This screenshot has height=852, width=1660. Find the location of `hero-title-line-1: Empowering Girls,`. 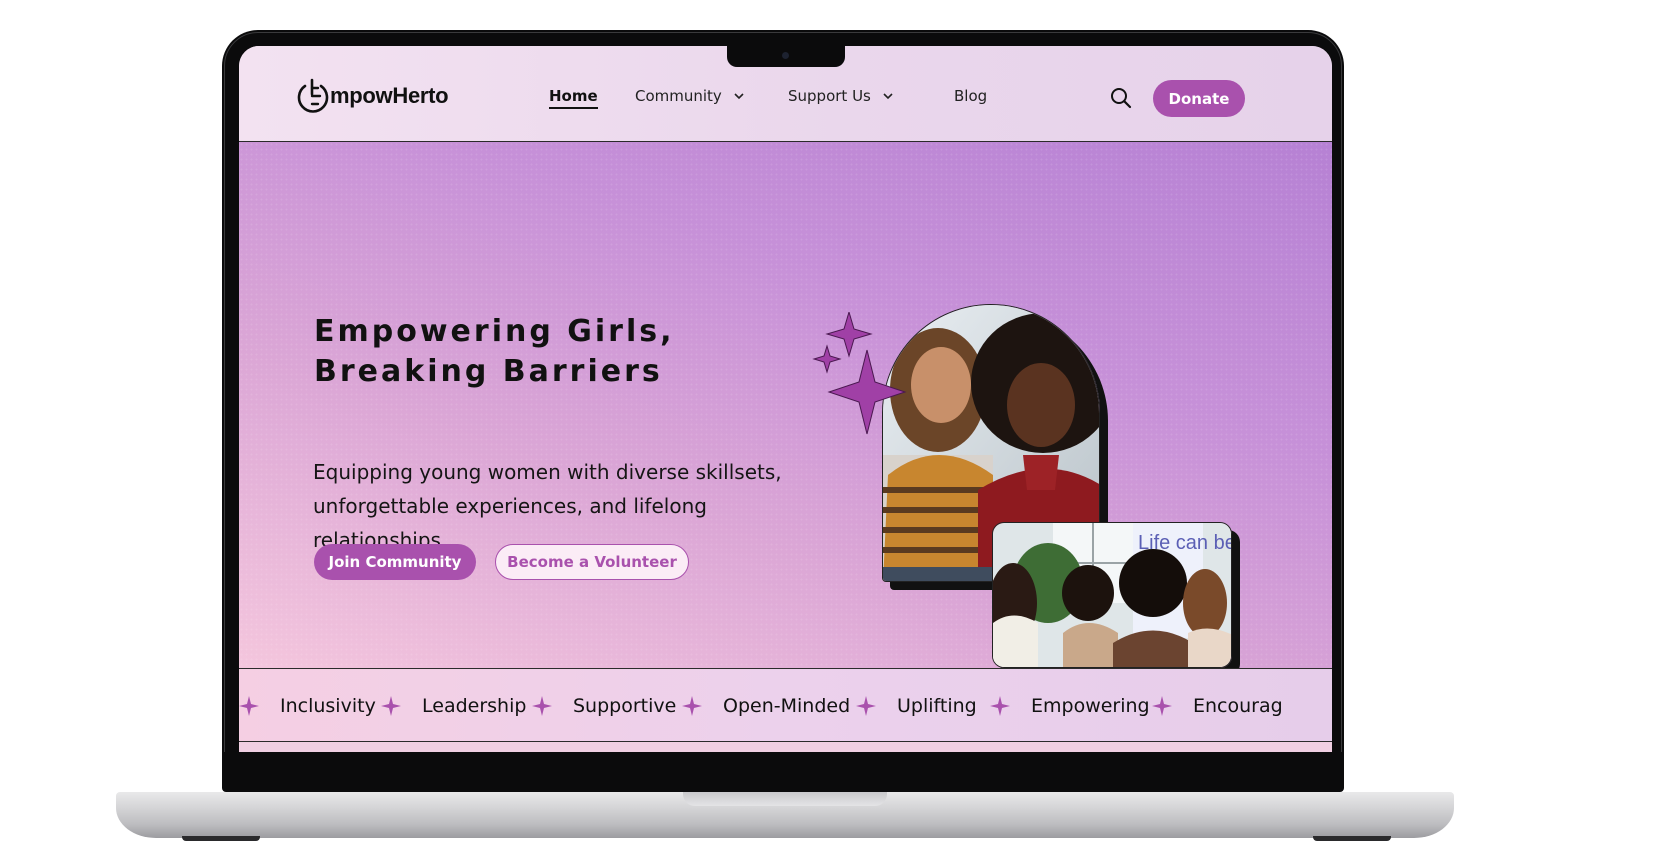

hero-title-line-1: Empowering Girls, is located at coordinates (494, 331).